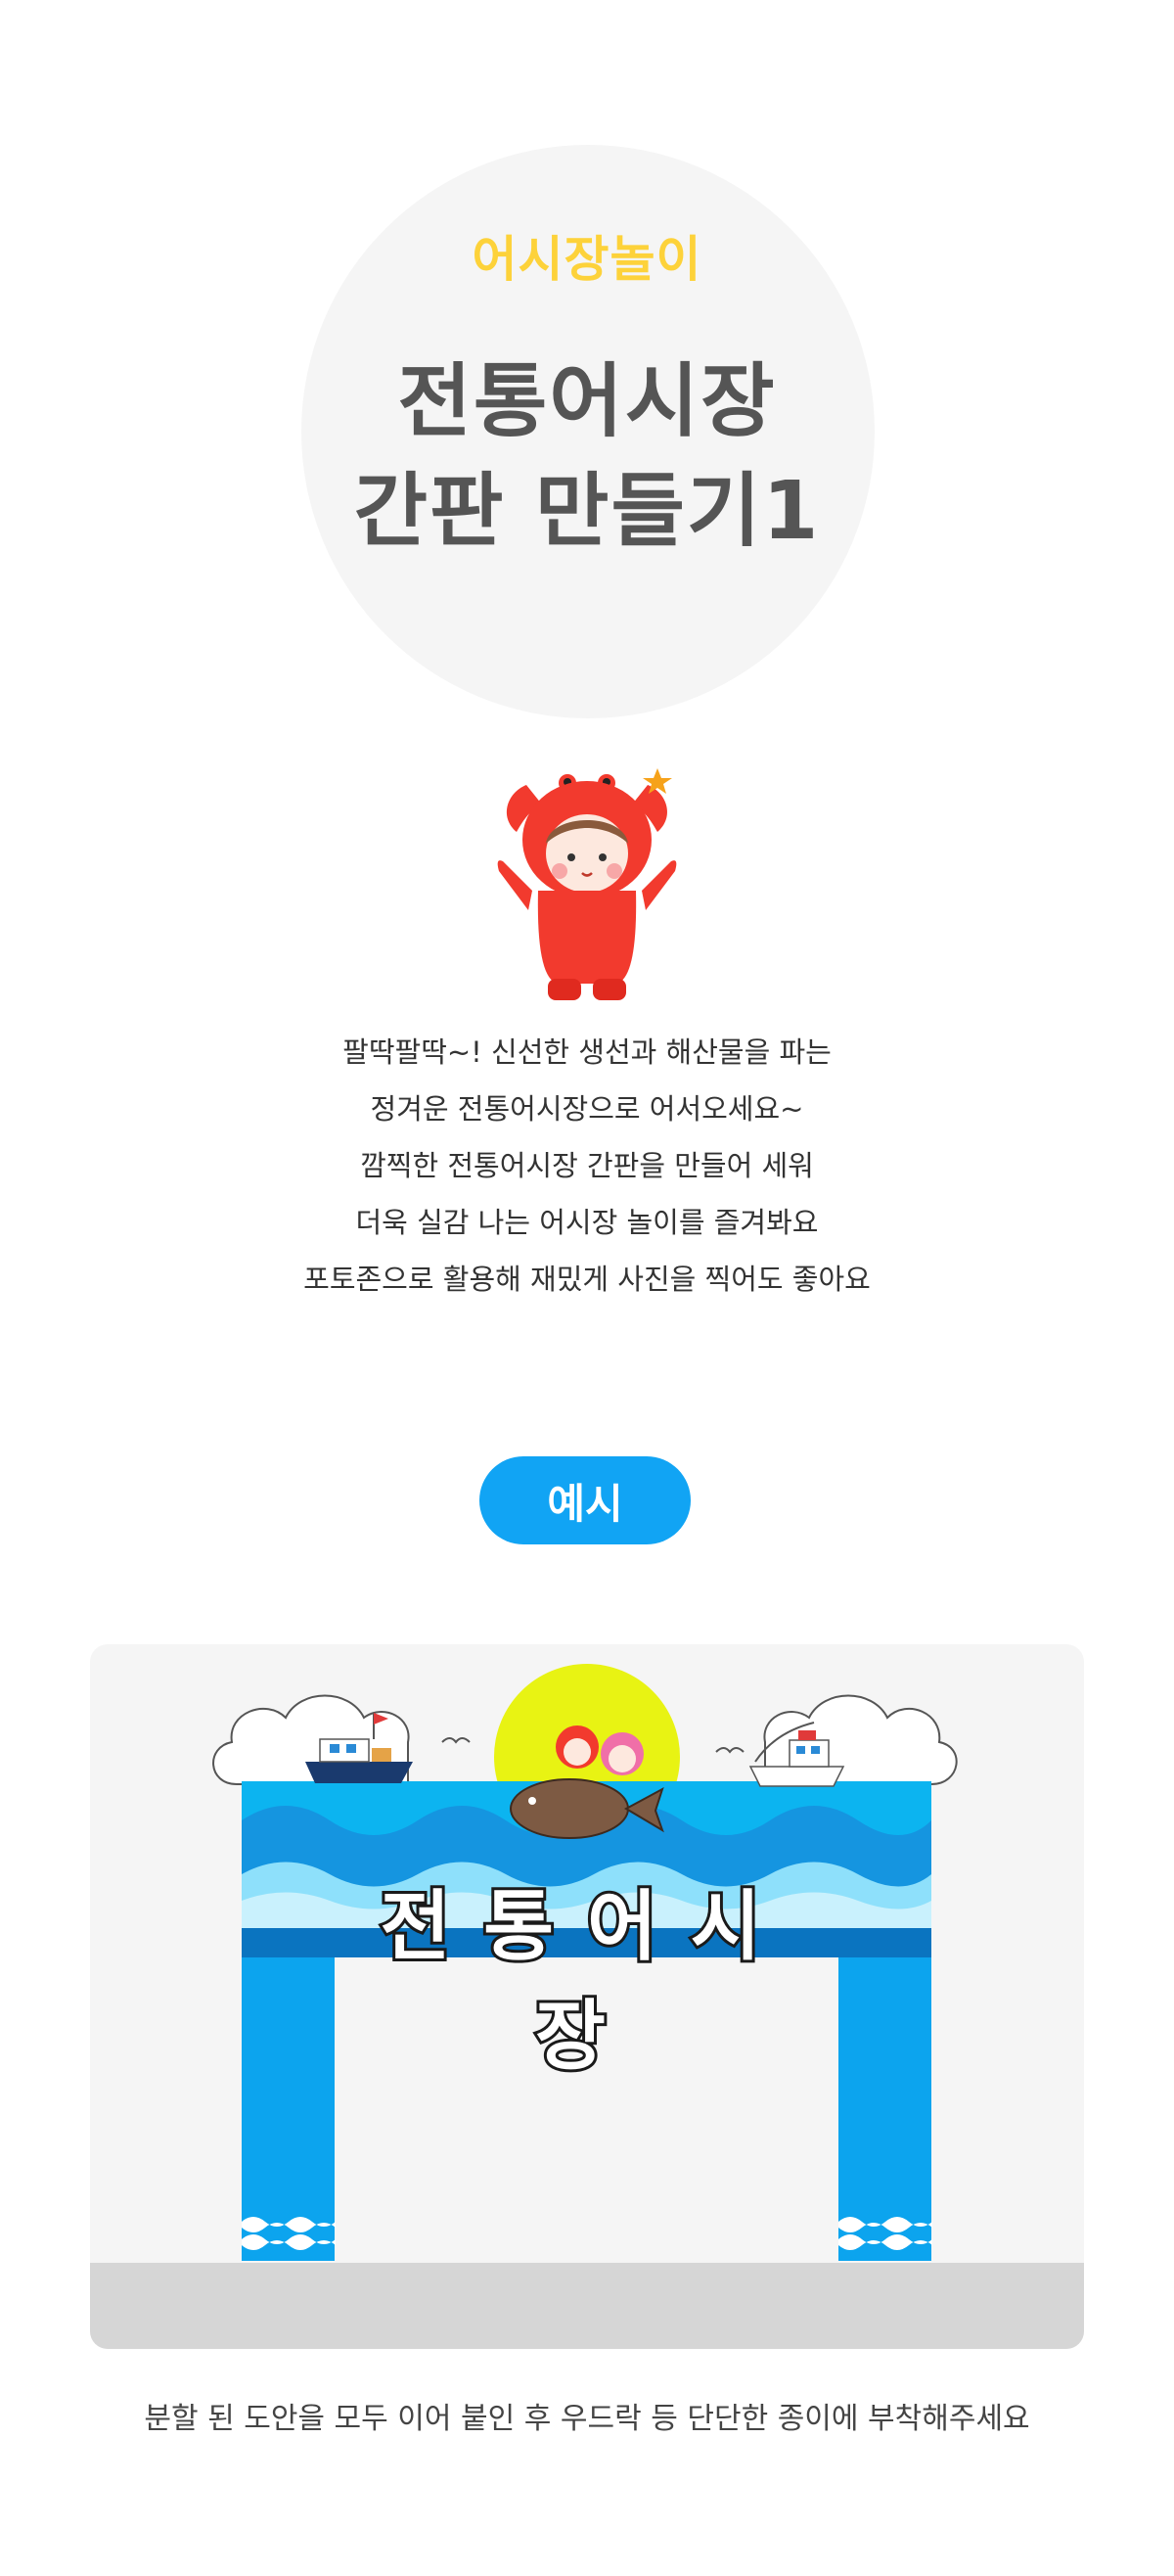 This screenshot has height=2576, width=1174. I want to click on crab-mascot-icon, so click(587, 884).